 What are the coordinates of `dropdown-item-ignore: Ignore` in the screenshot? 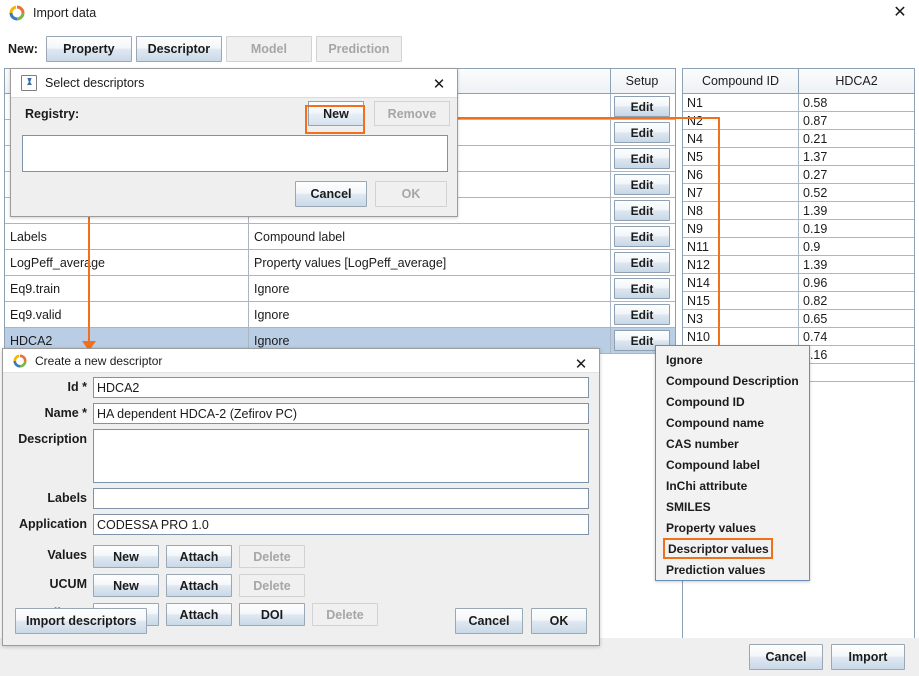 It's located at (732, 359).